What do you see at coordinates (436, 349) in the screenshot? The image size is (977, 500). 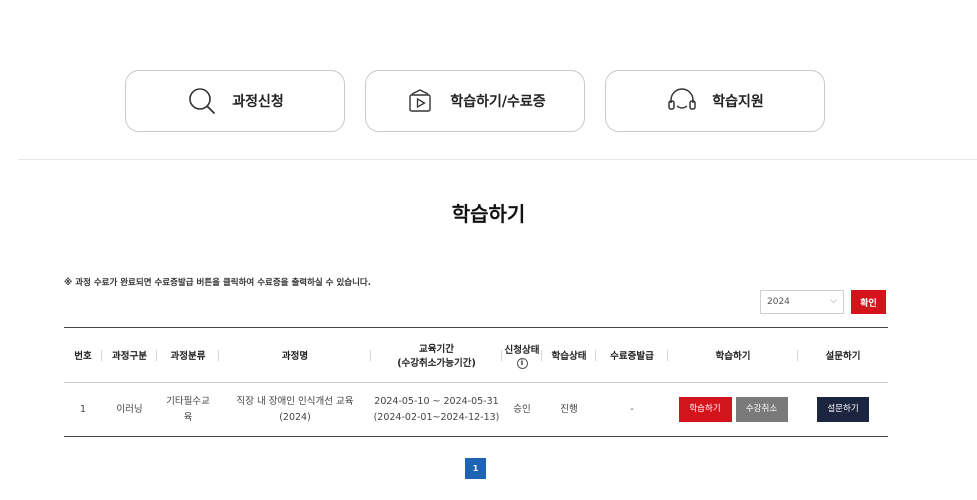 I see `col-header-period-line1: 교육기간` at bounding box center [436, 349].